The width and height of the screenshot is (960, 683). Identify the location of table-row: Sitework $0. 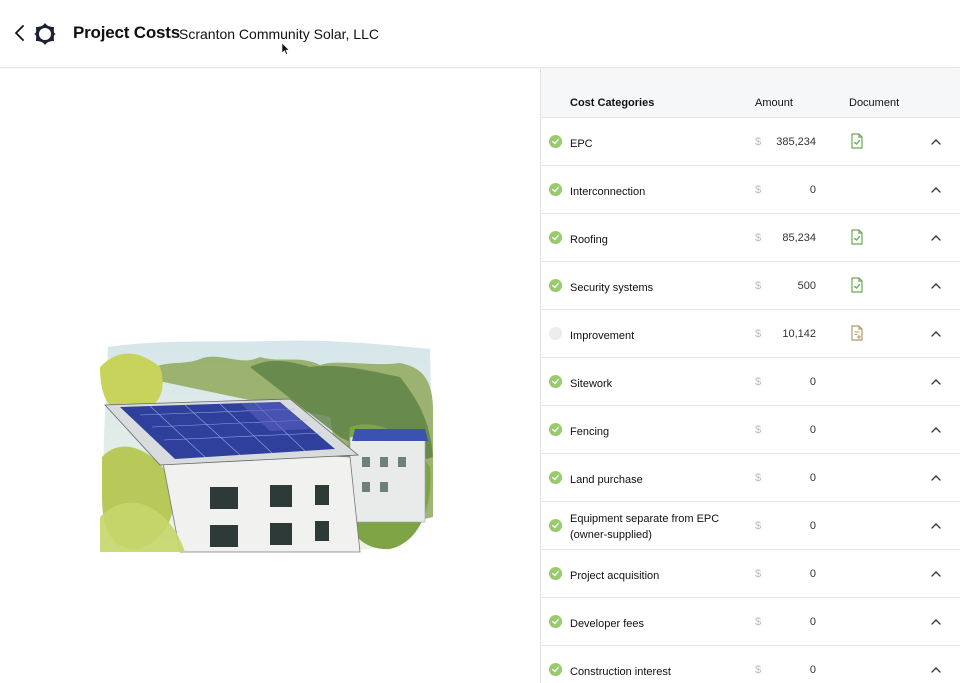
(750, 382).